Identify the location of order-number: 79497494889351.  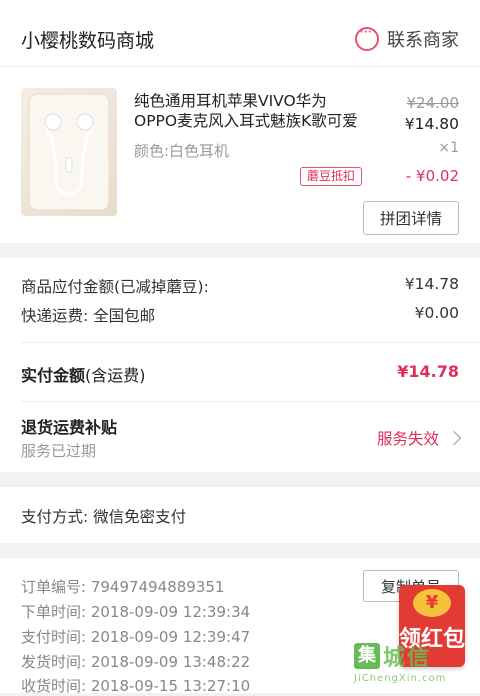
(157, 587).